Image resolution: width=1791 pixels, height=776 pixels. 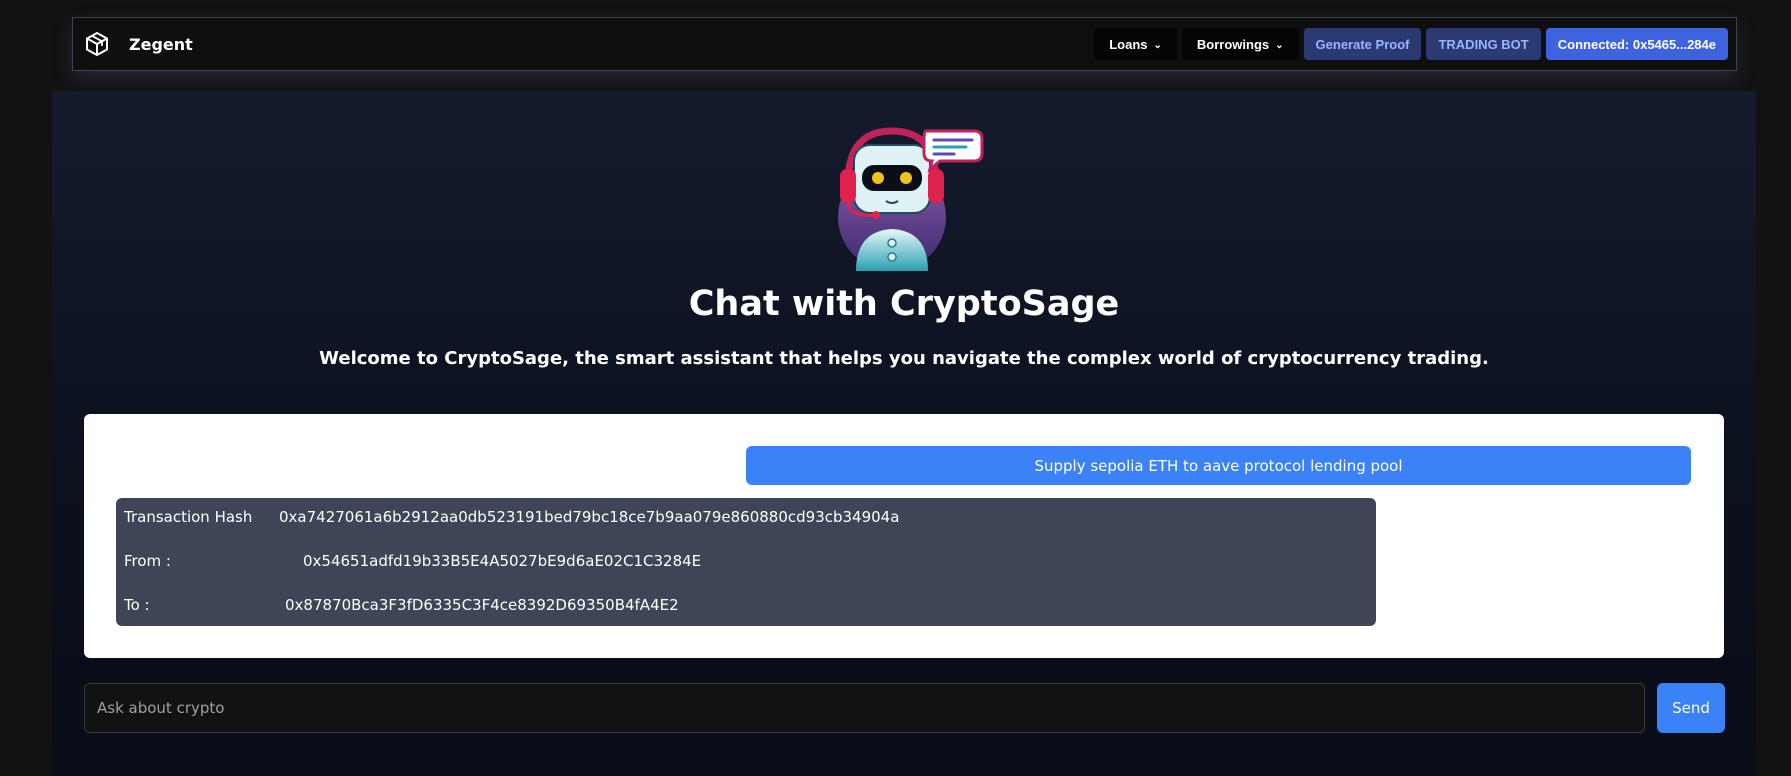 I want to click on brand: Zegent, so click(x=138, y=44).